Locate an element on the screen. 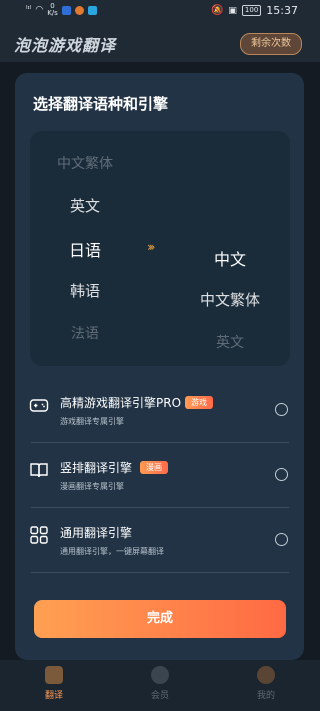 This screenshot has width=320, height=711. tab-label: 会员 is located at coordinates (159, 696).